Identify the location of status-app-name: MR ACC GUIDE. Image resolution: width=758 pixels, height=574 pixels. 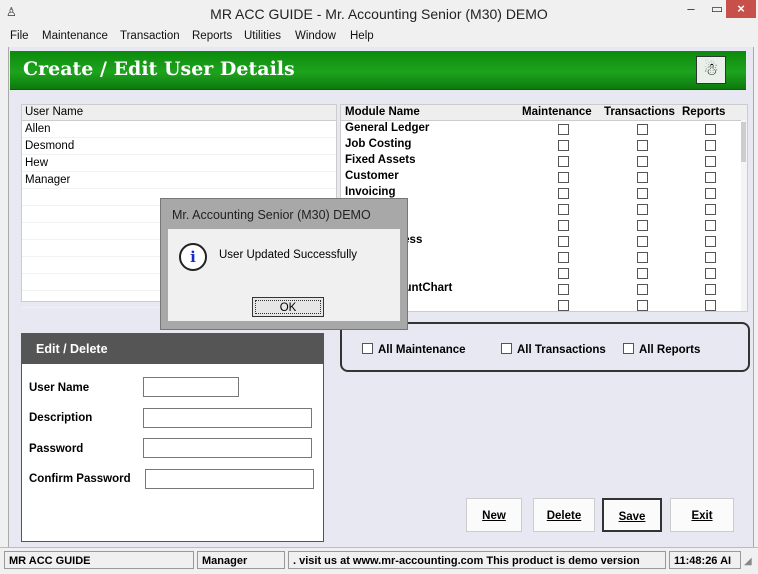
(99, 560).